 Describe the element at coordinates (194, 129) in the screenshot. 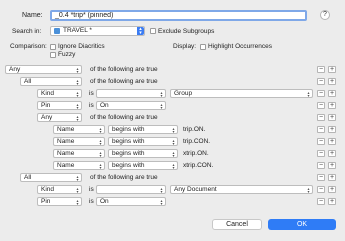

I see `criteria-value-text: trip.ON.` at that location.